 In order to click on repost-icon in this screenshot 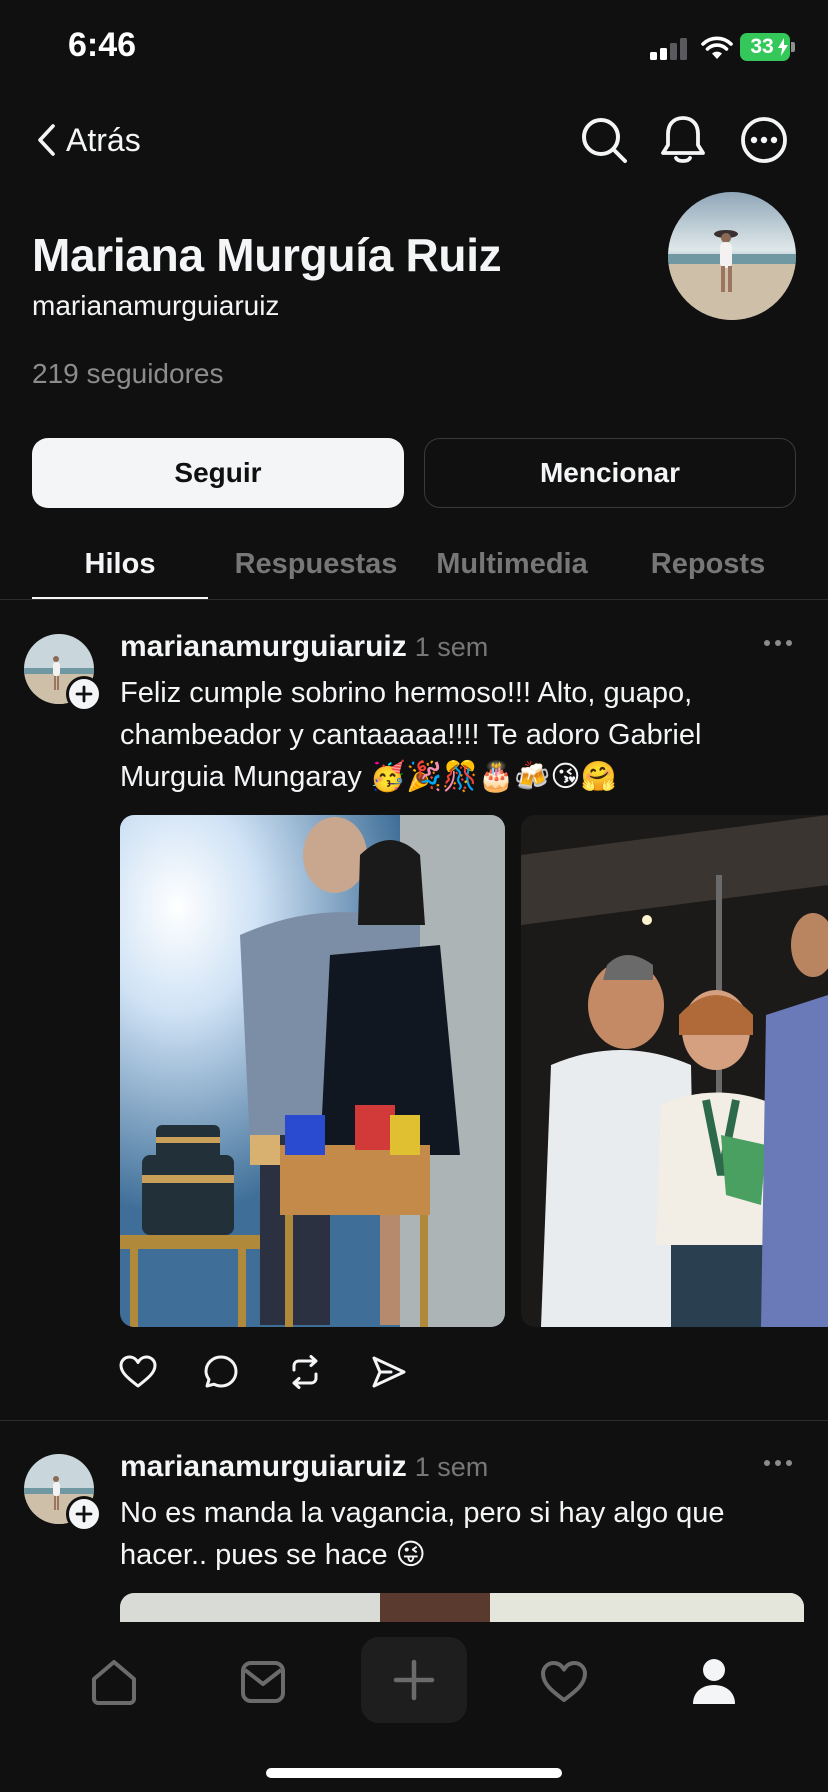, I will do `click(305, 1372)`.